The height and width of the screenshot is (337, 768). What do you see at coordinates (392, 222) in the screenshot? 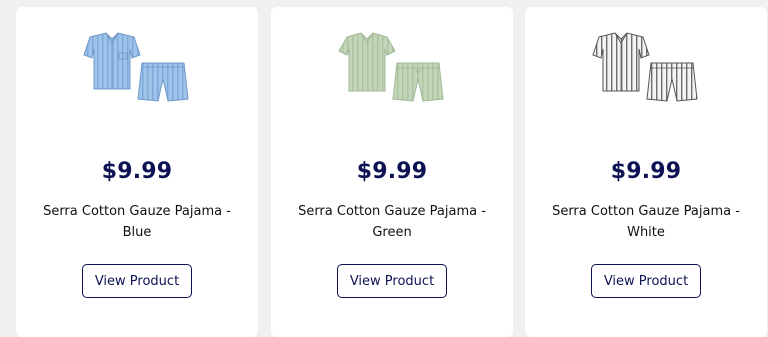
I see `product-name: Serra Cotton Gauze Pajama - Green` at bounding box center [392, 222].